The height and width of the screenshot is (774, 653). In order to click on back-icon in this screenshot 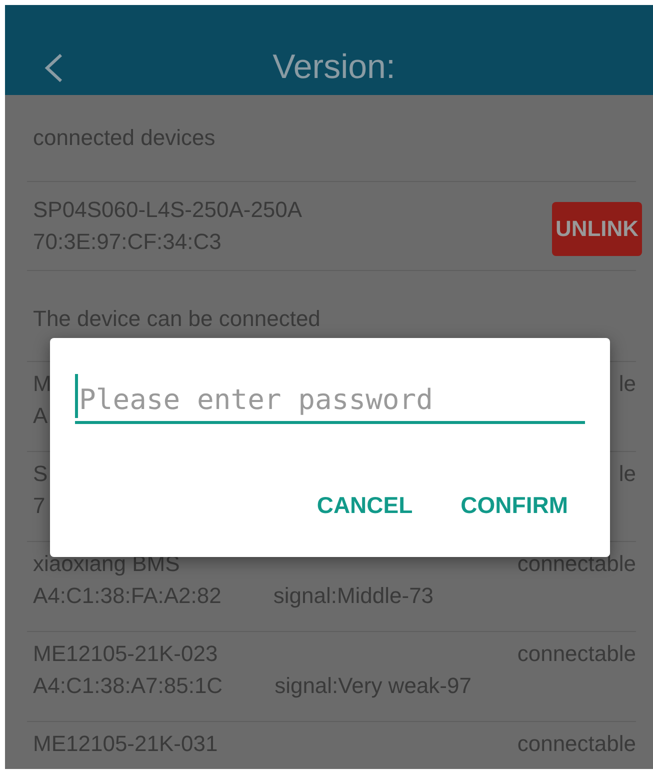, I will do `click(54, 68)`.